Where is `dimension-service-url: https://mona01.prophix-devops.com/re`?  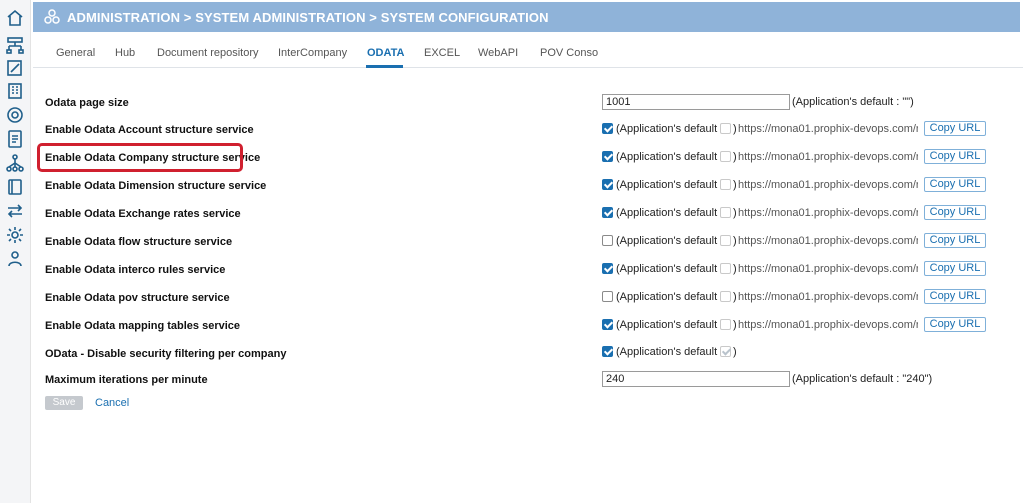
dimension-service-url: https://mona01.prophix-devops.com/re is located at coordinates (828, 185).